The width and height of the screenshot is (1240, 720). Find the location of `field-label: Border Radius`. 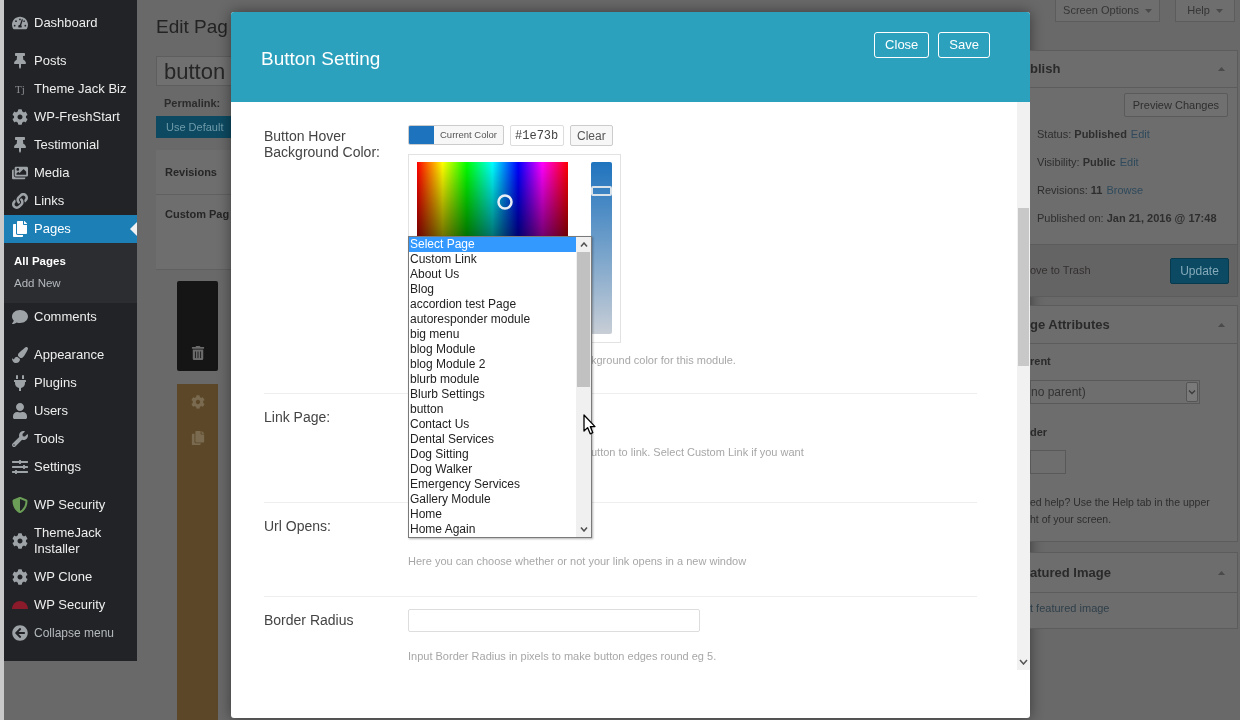

field-label: Border Radius is located at coordinates (309, 621).